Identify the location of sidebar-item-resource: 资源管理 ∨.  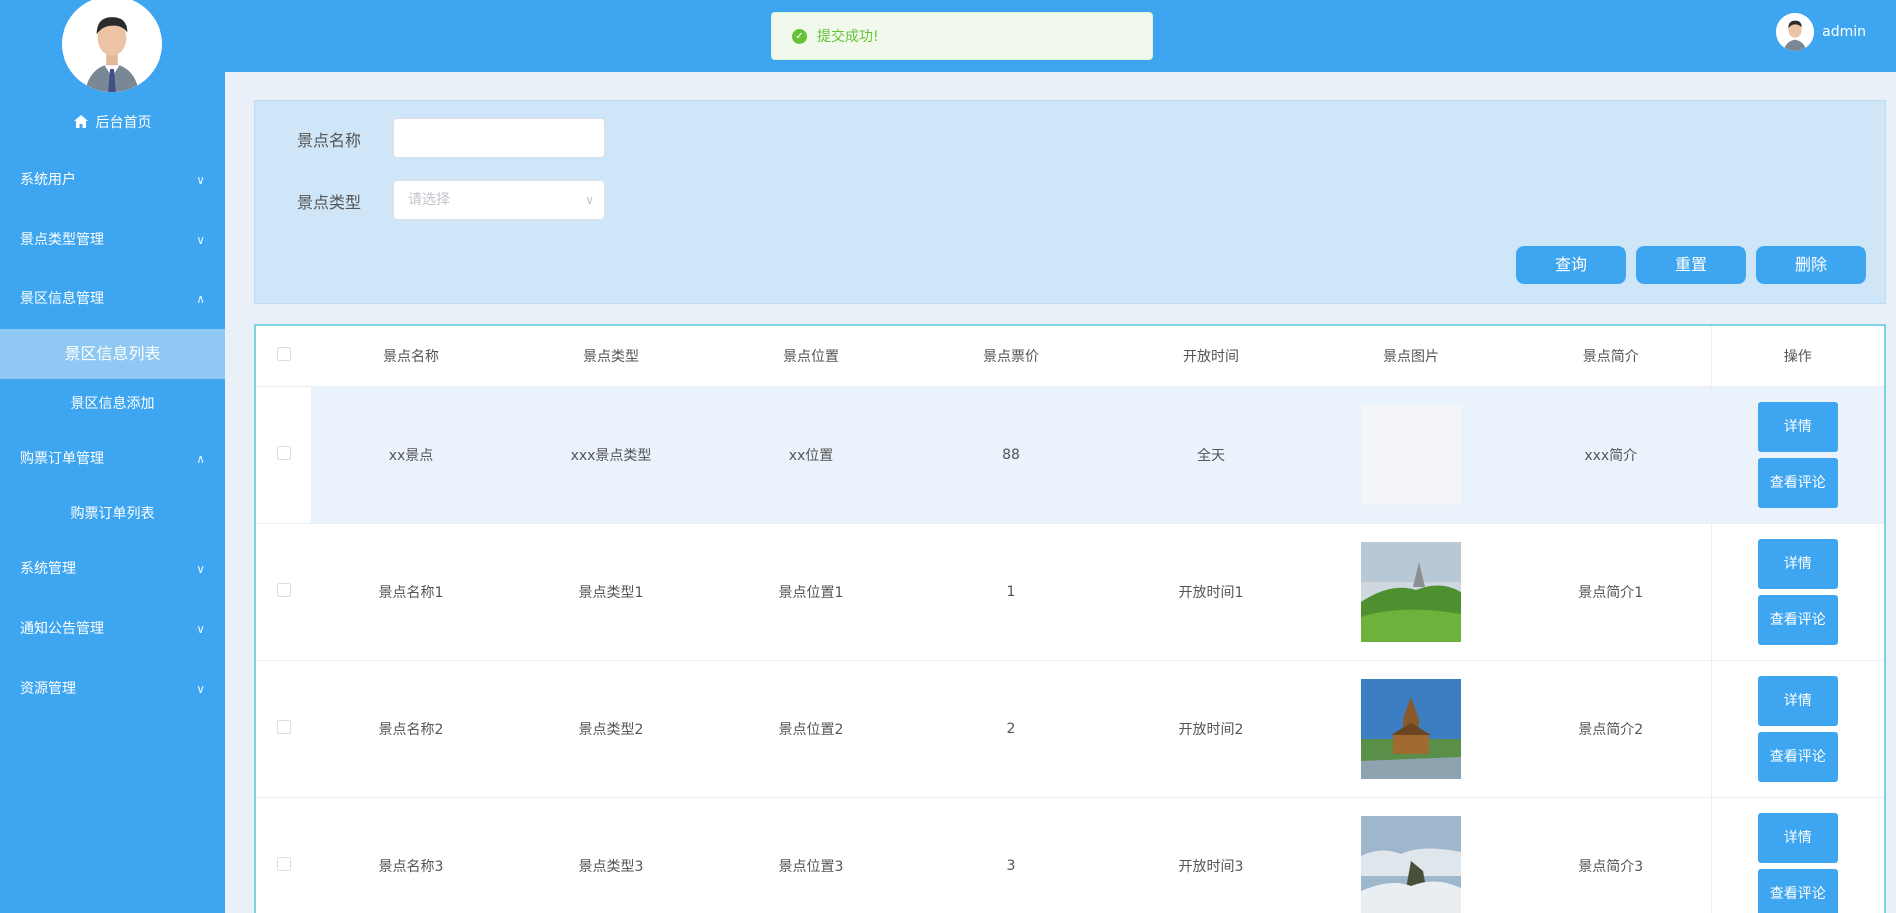
(112, 689).